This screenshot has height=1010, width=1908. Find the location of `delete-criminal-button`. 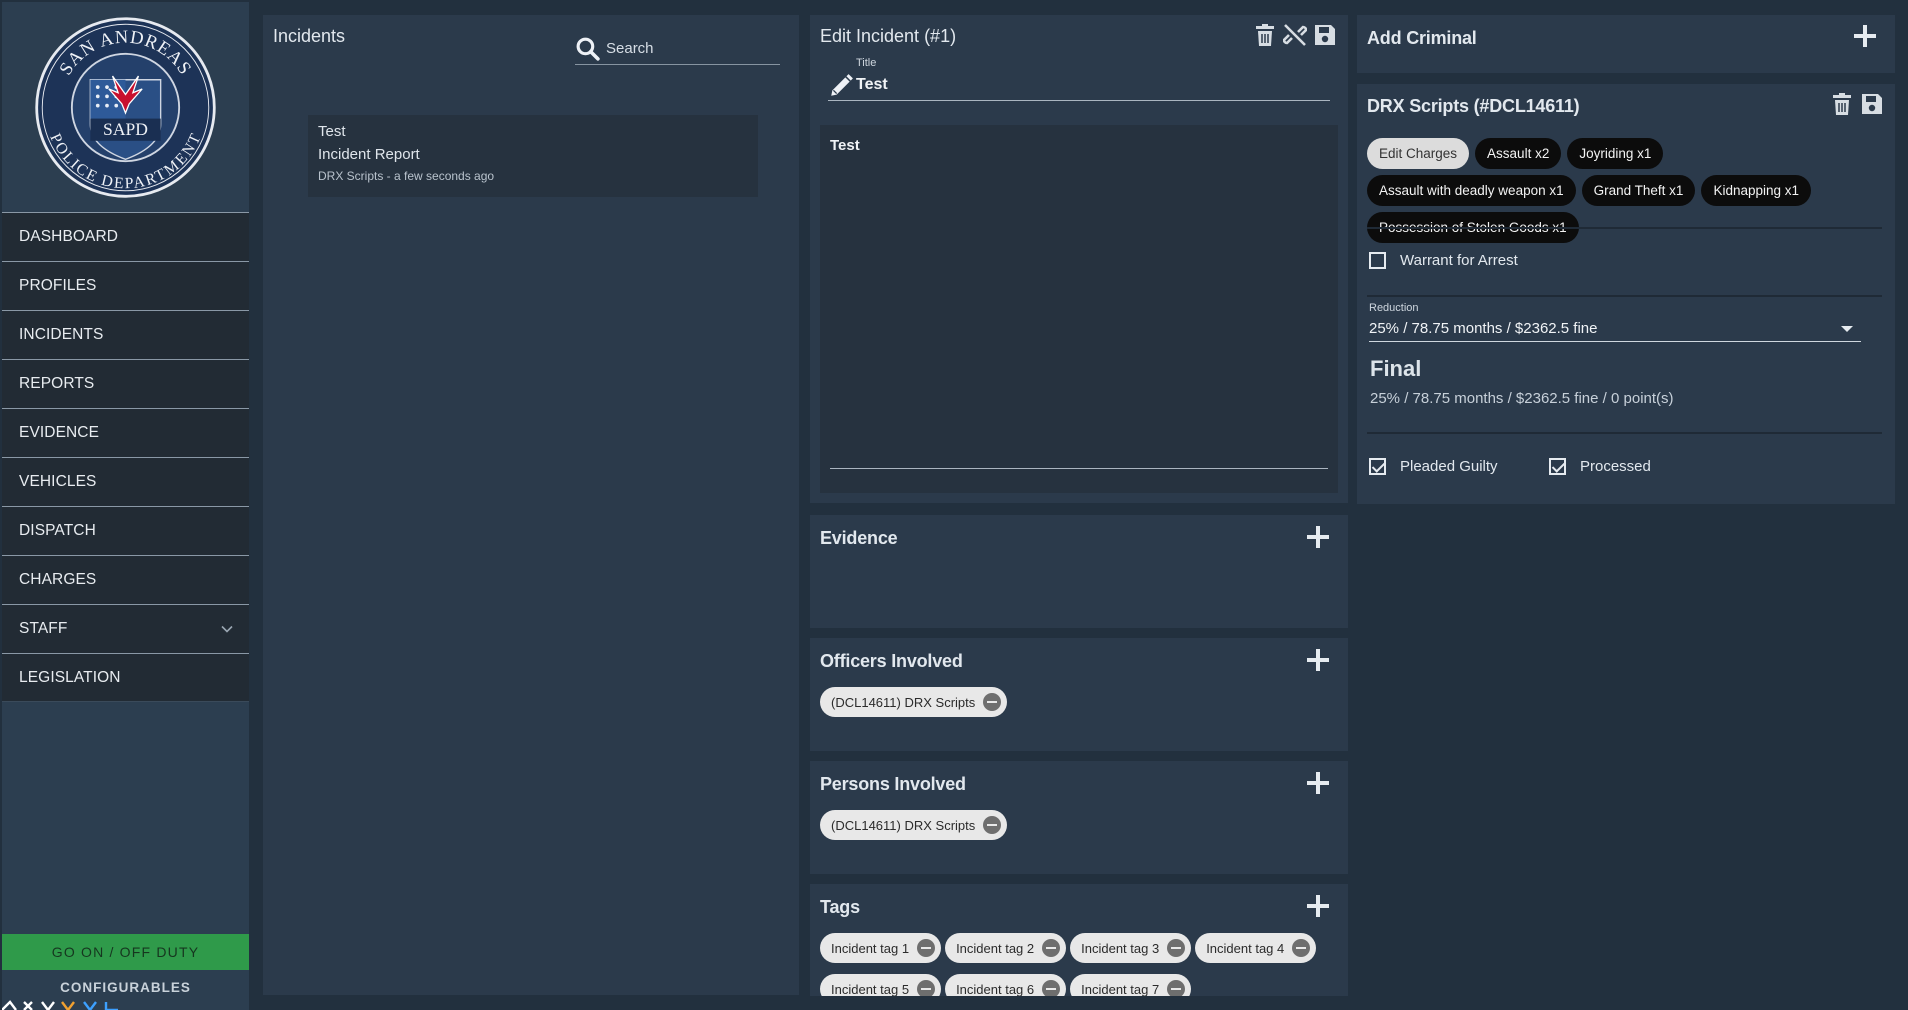

delete-criminal-button is located at coordinates (1842, 104).